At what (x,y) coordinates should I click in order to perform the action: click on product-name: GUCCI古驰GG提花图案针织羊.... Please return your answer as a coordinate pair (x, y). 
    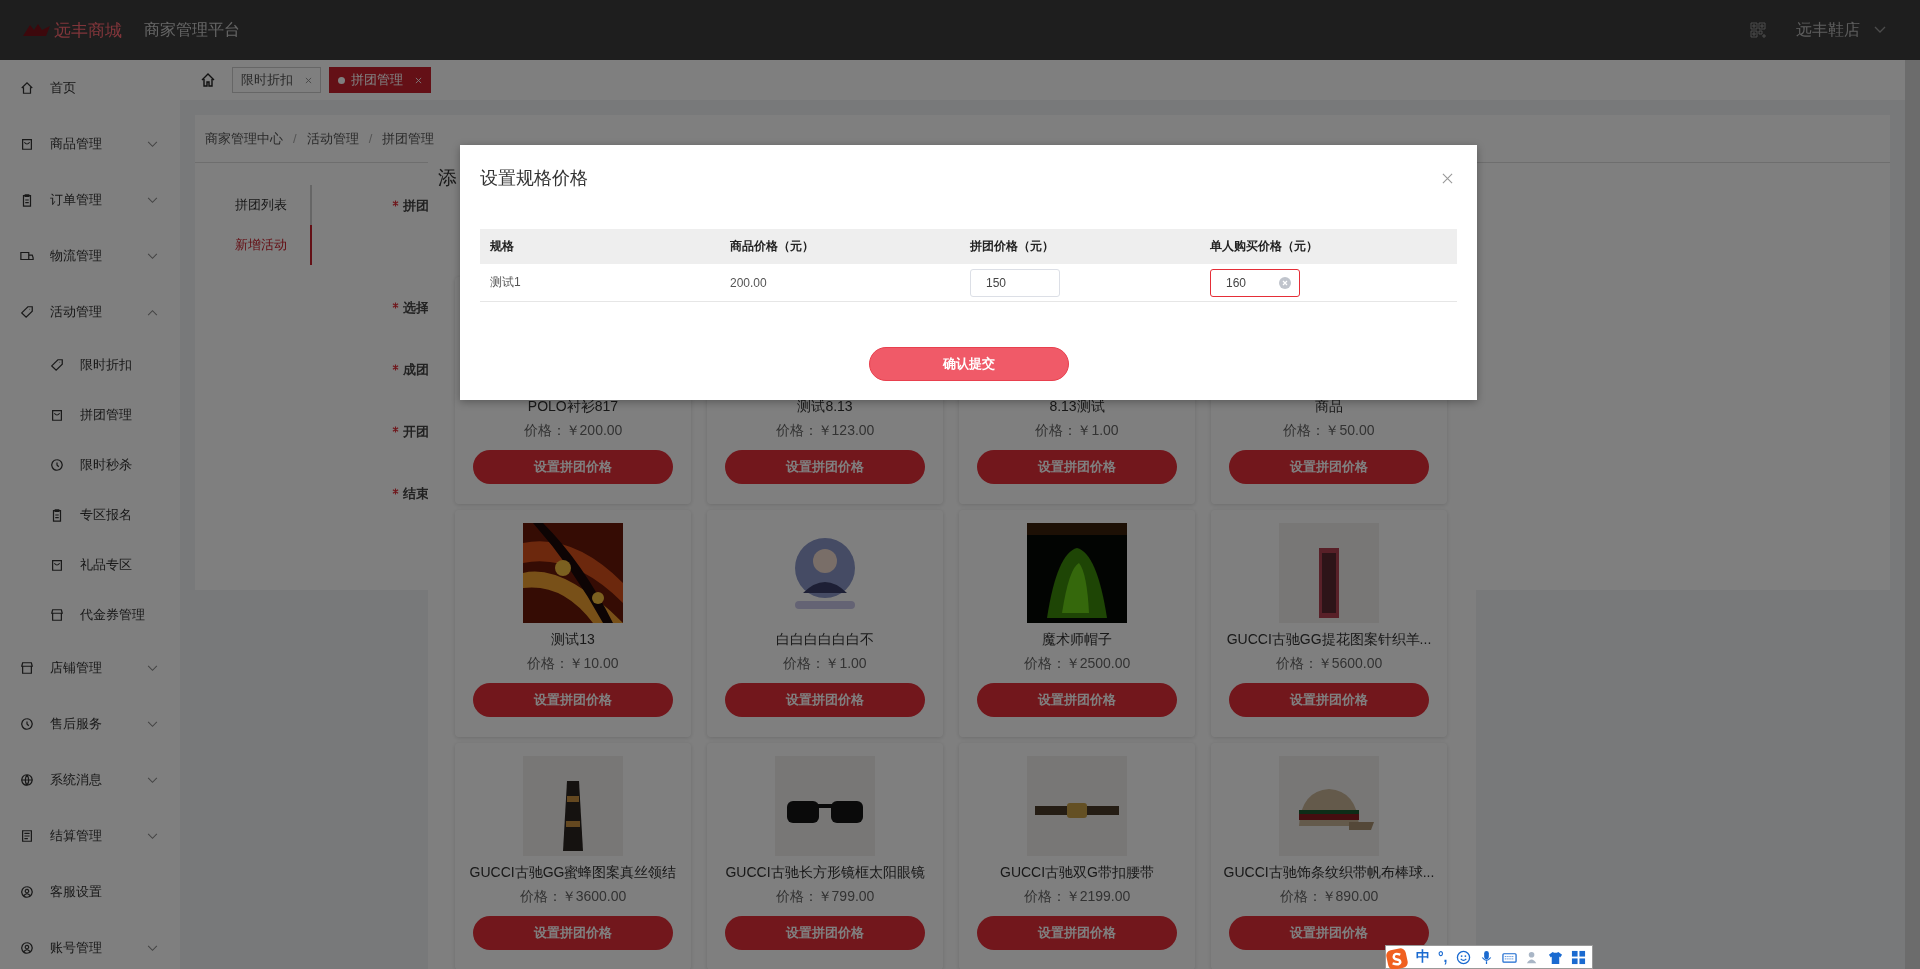
    Looking at the image, I should click on (1329, 640).